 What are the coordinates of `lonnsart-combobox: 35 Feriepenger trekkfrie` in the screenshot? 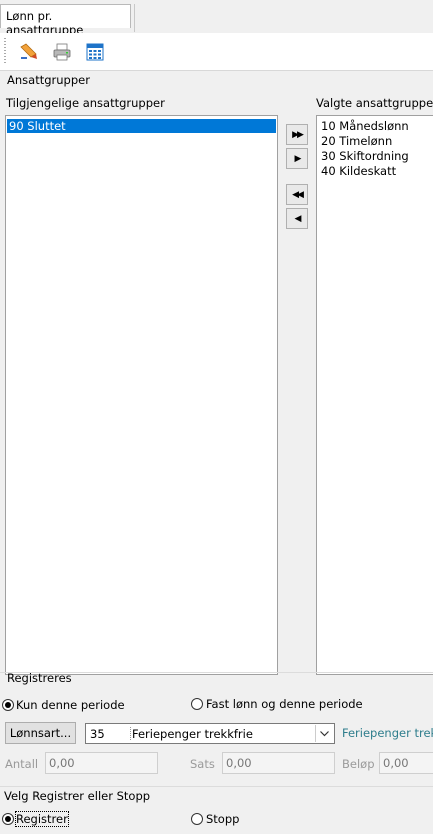 It's located at (210, 733).